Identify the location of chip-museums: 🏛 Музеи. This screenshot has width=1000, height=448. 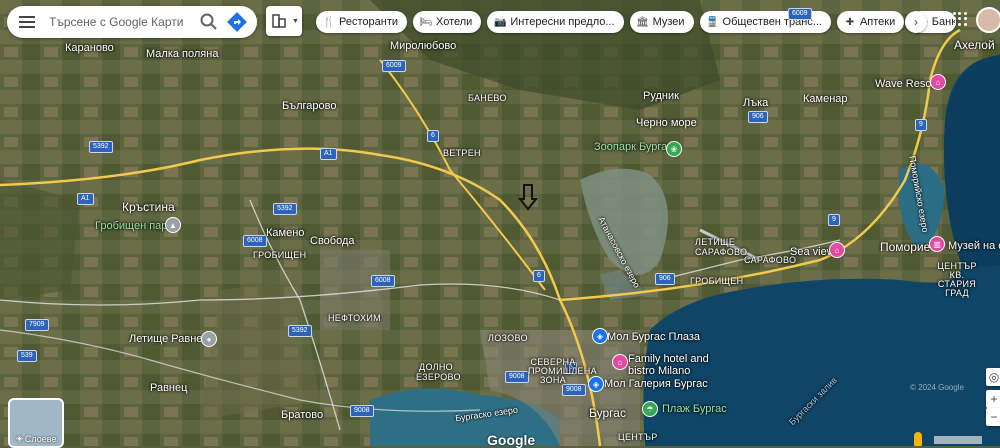
(661, 22).